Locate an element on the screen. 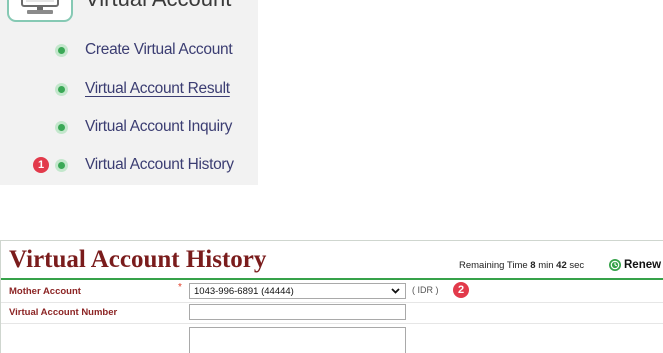 The height and width of the screenshot is (353, 663). page-title: Virtual Account History is located at coordinates (138, 259).